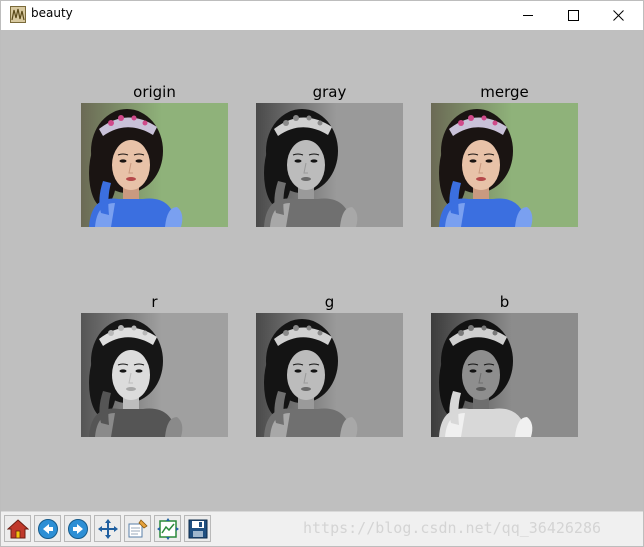 The width and height of the screenshot is (644, 547). I want to click on matplotlib-app-icon, so click(18, 14).